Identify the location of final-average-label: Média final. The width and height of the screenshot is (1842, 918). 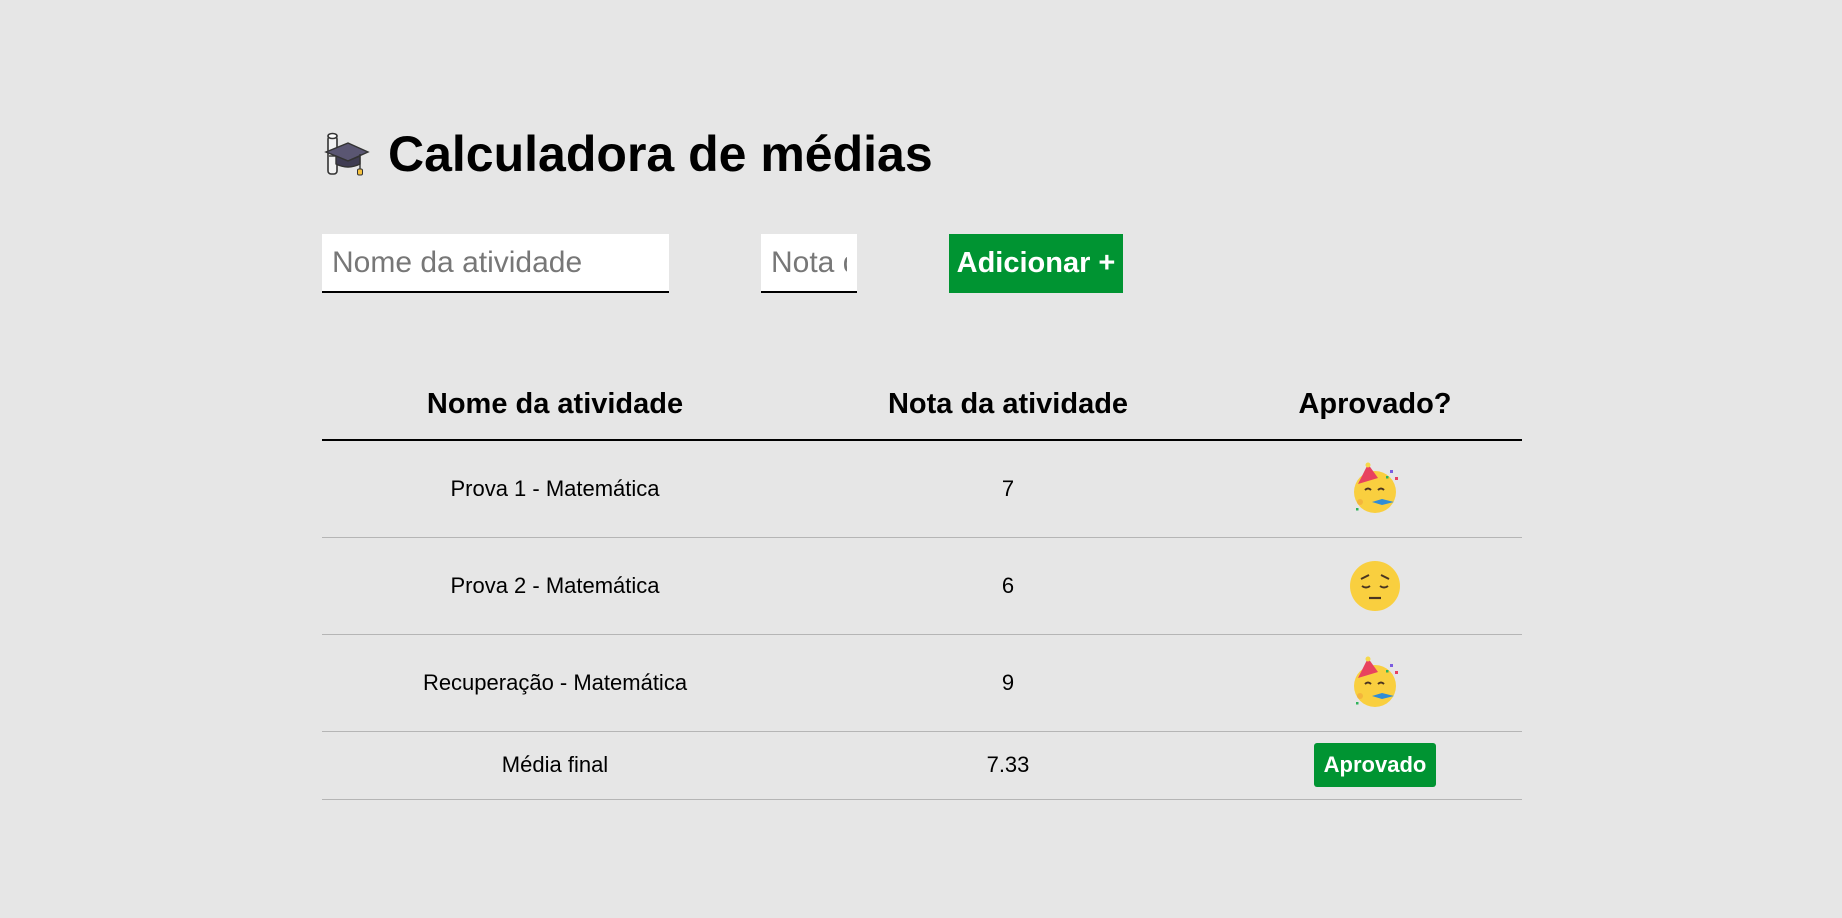
(555, 765).